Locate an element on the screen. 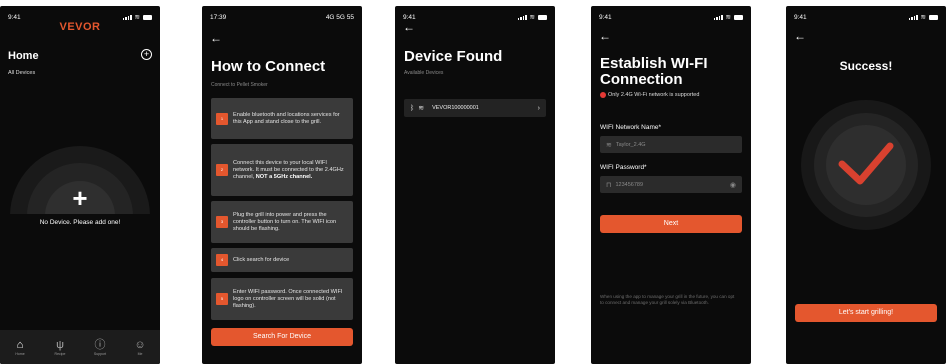 The width and height of the screenshot is (946, 364). search-device-button: Search For Device is located at coordinates (282, 337).